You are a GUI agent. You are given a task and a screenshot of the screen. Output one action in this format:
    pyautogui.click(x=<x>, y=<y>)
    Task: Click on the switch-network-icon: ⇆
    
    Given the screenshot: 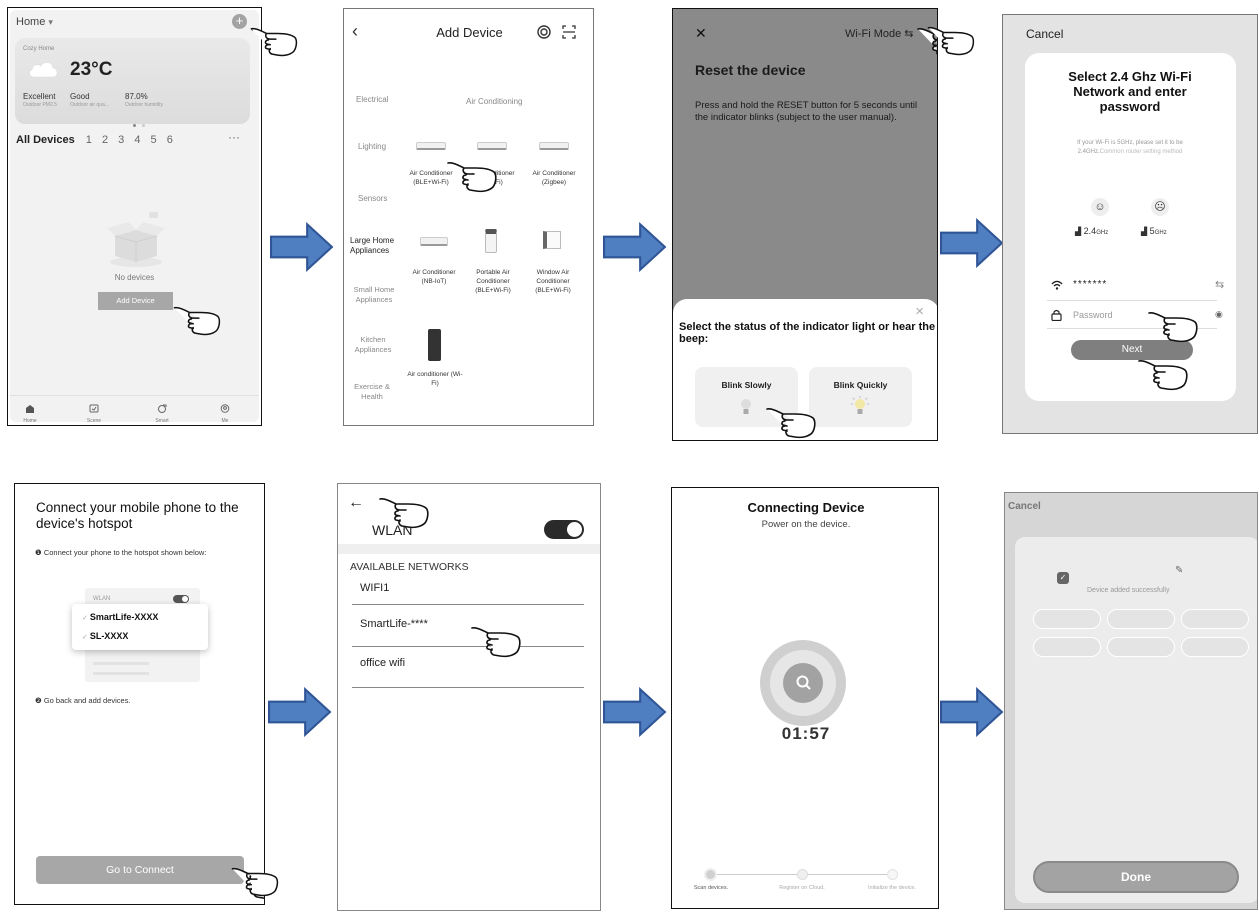 What is the action you would take?
    pyautogui.click(x=1219, y=284)
    